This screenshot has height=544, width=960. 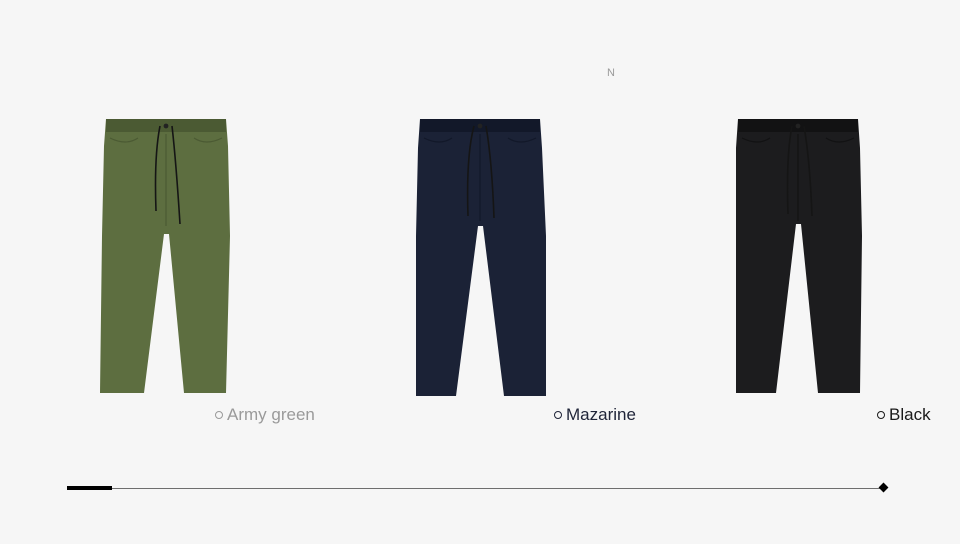 I want to click on color-label: Army green, so click(x=271, y=414).